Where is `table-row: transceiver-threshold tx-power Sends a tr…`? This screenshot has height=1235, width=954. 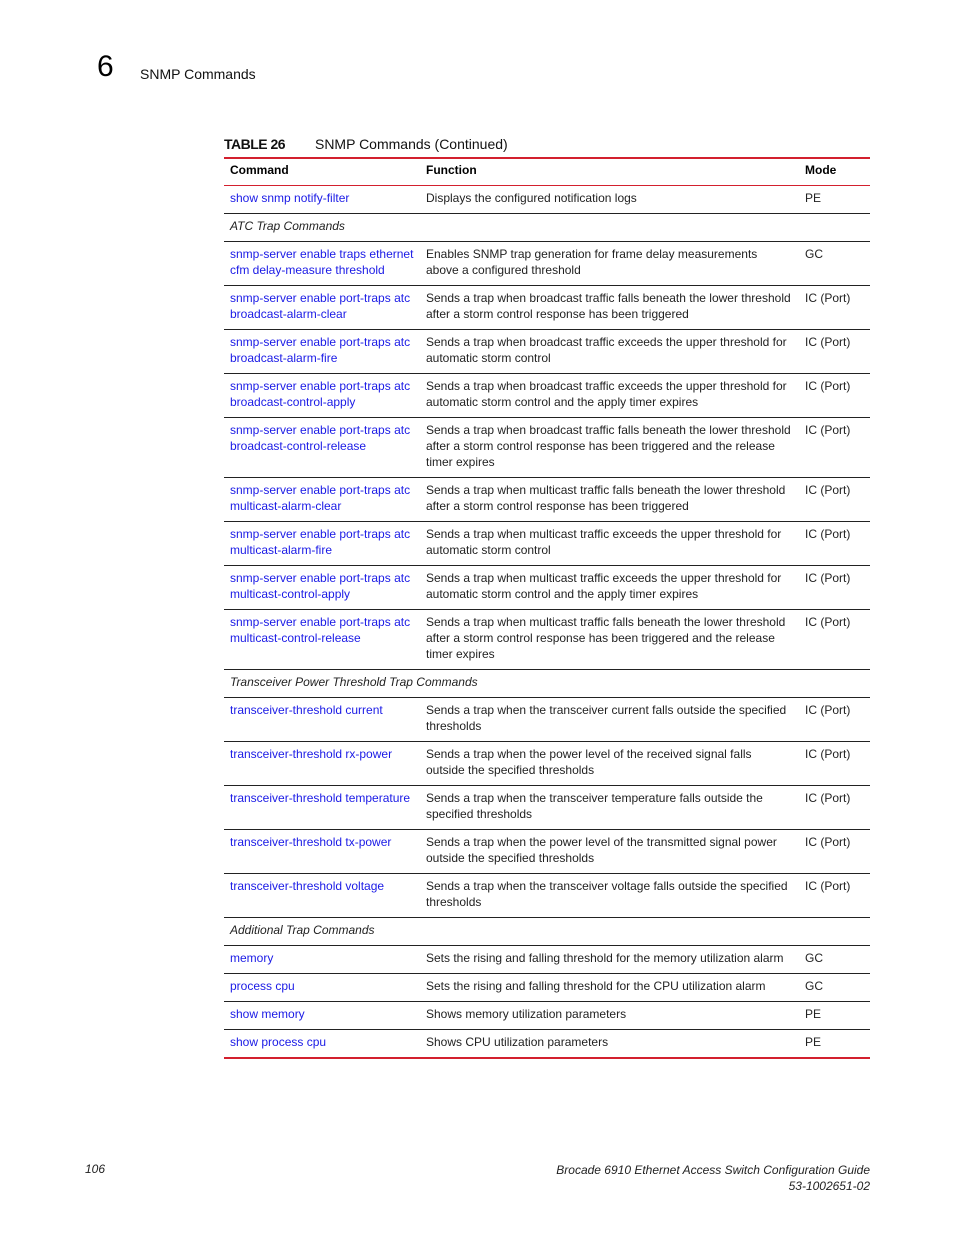
table-row: transceiver-threshold tx-power Sends a tr… is located at coordinates (547, 851).